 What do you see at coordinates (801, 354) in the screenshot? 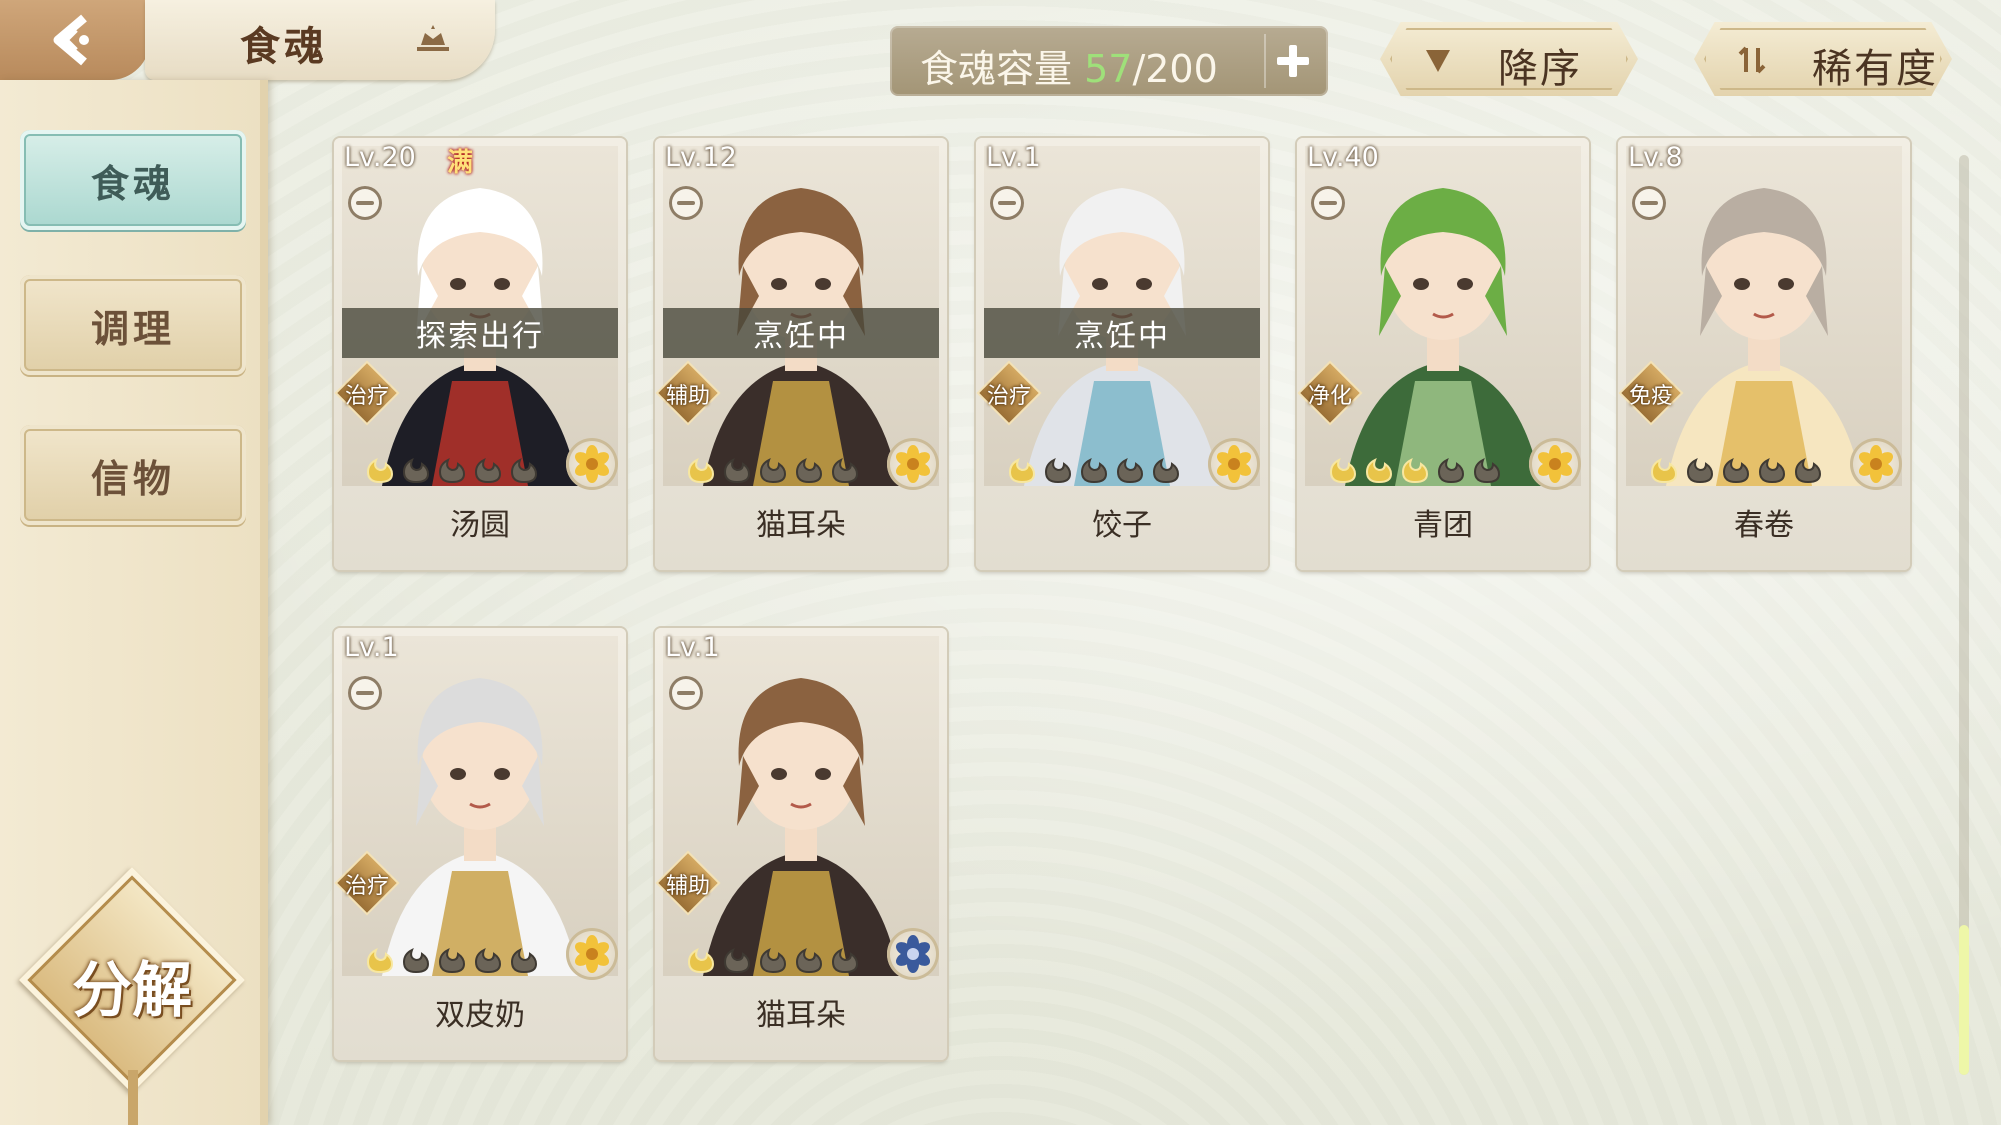
I see `food-soul-card: Lv.12 烹饪中 辅助 猫耳朵` at bounding box center [801, 354].